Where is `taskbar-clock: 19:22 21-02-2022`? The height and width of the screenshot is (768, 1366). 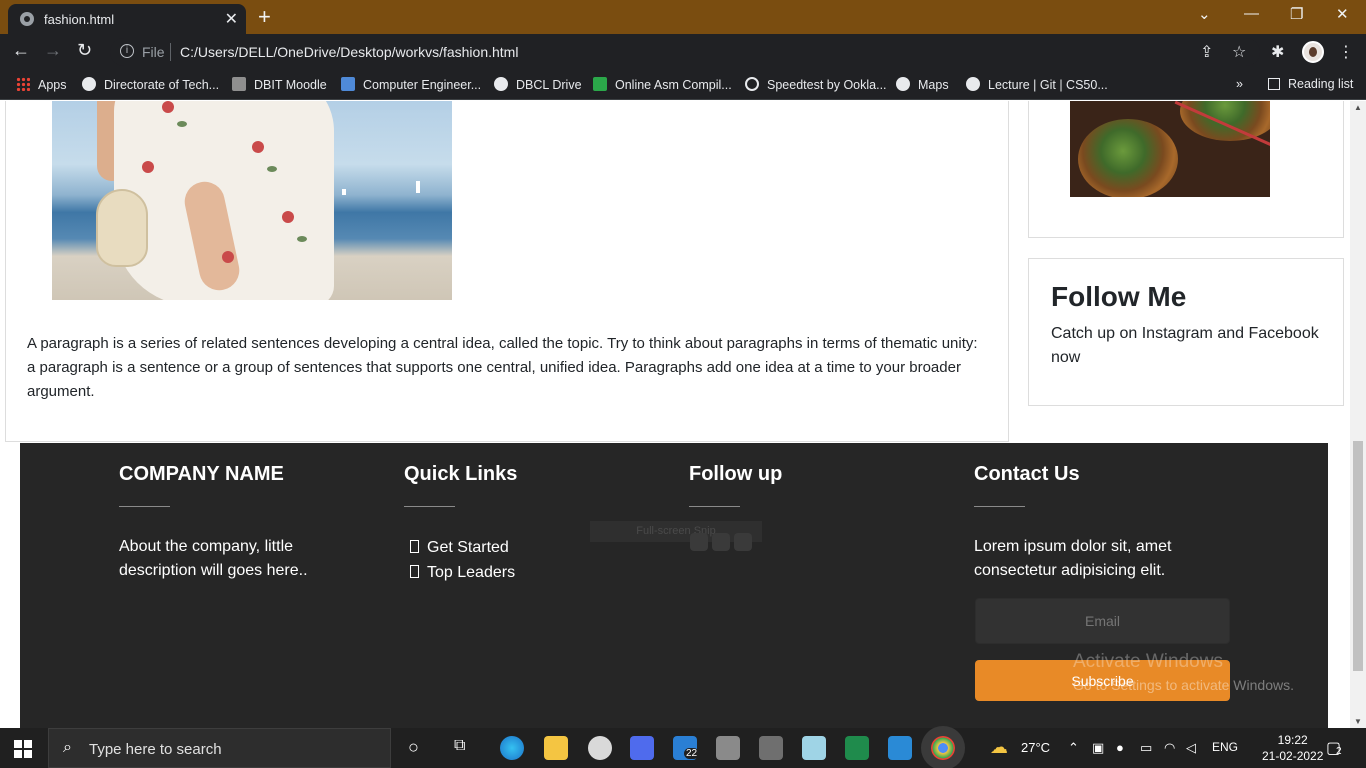
taskbar-clock: 19:22 21-02-2022 is located at coordinates (1292, 748).